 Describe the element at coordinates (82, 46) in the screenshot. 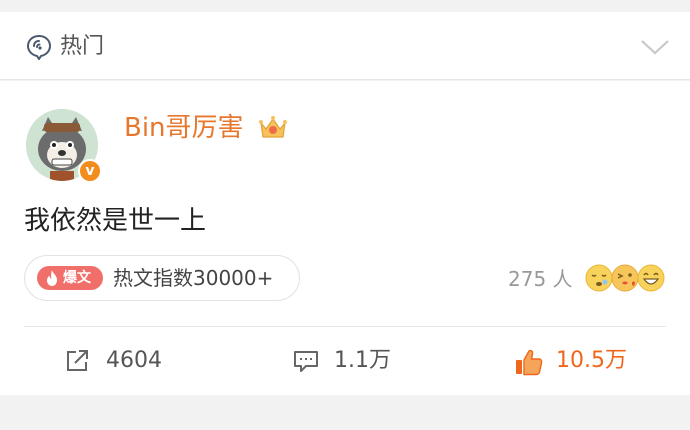

I see `section-title: 热门` at that location.